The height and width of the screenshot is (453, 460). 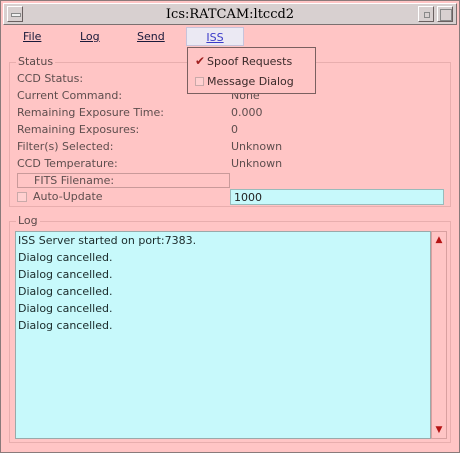 I want to click on menu-log-label: Log, so click(x=90, y=36).